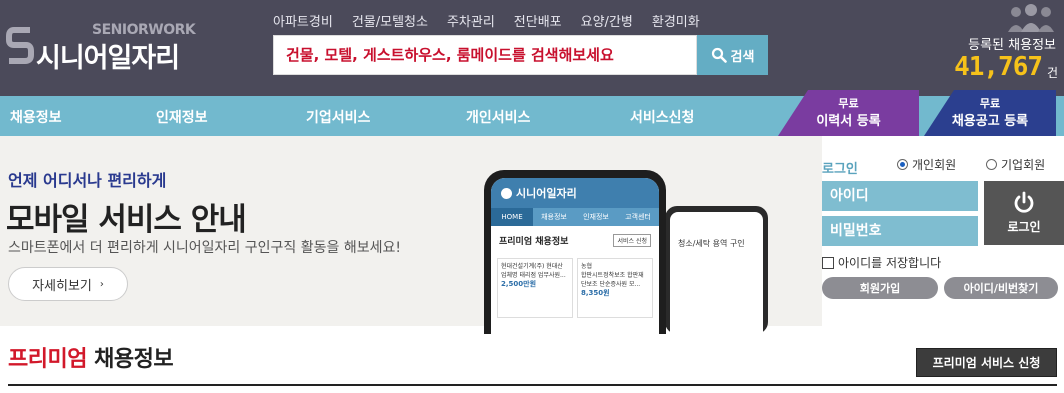 Image resolution: width=1064 pixels, height=393 pixels. What do you see at coordinates (554, 217) in the screenshot?
I see `phone-tab-jobs: 채용정보` at bounding box center [554, 217].